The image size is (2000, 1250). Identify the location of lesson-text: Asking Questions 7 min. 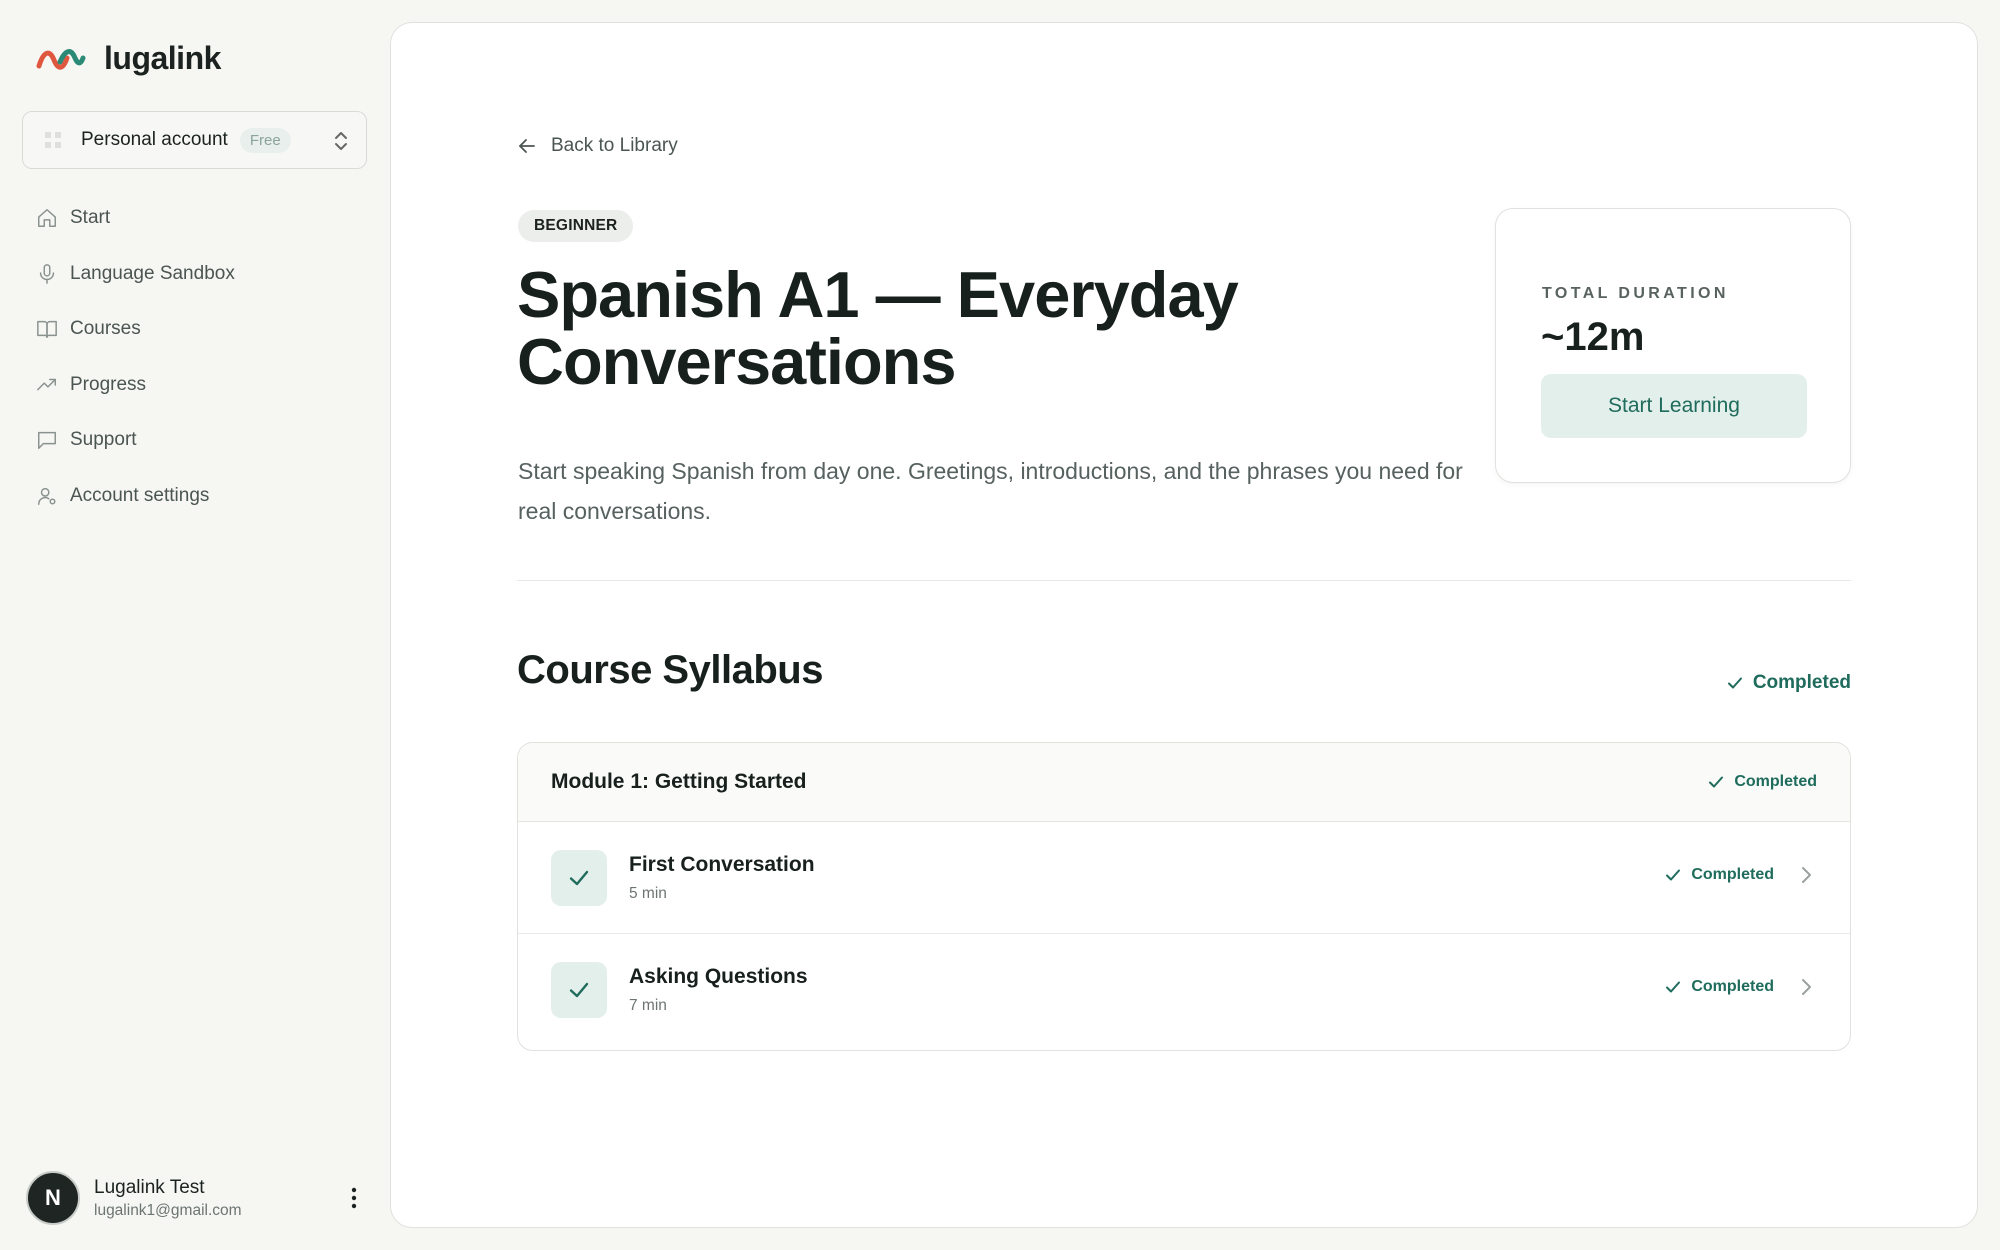
(718, 990).